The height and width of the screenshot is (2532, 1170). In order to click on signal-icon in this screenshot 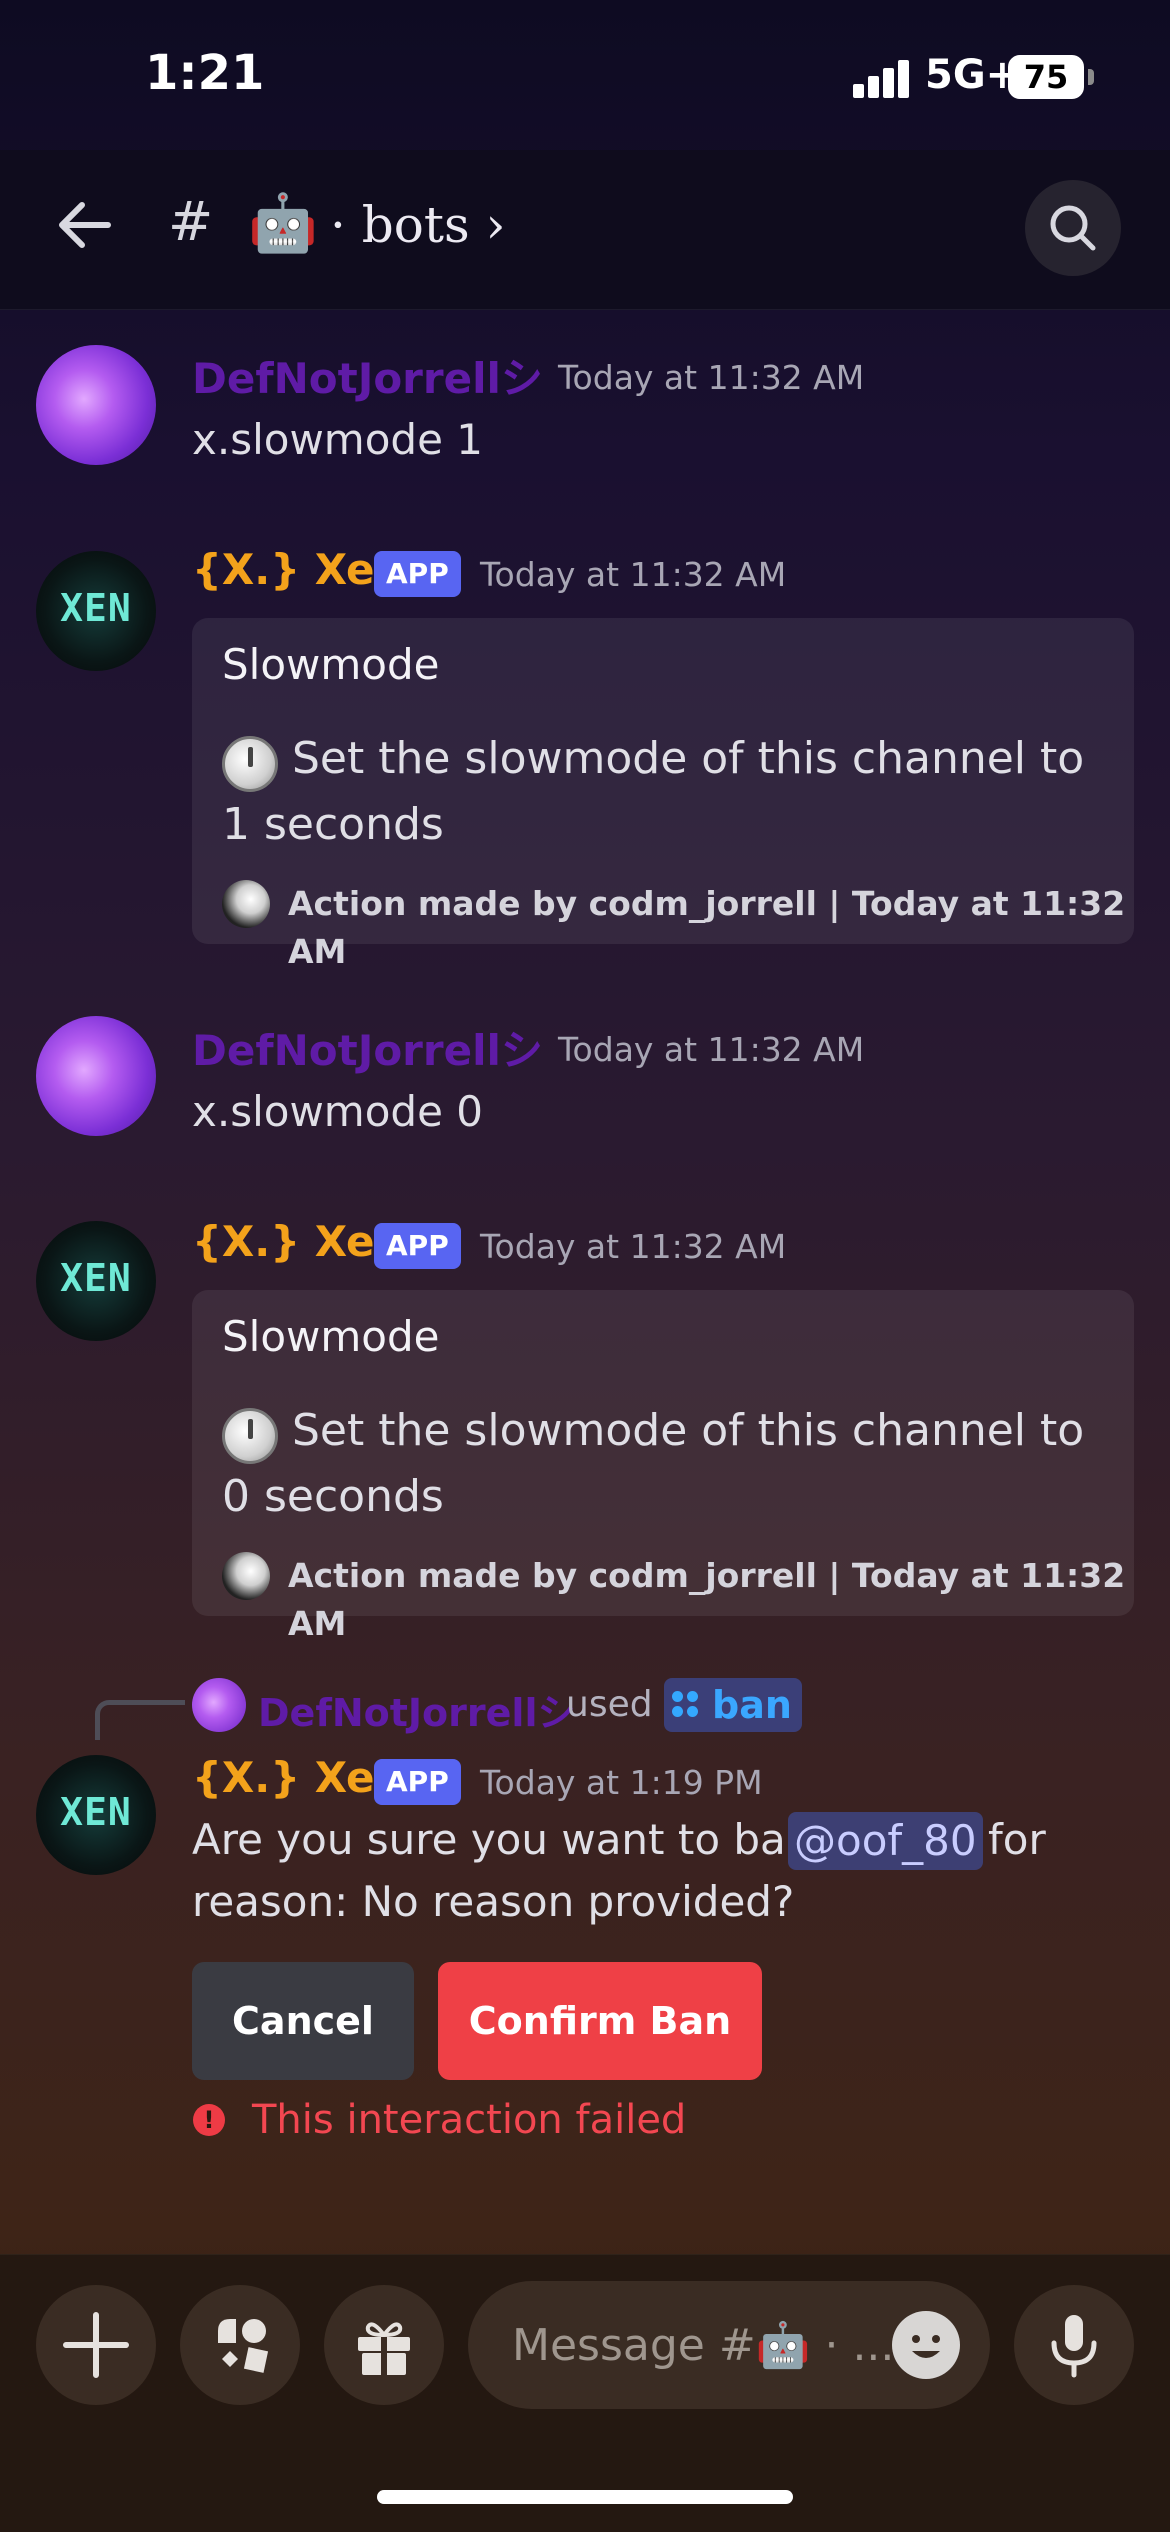, I will do `click(883, 78)`.